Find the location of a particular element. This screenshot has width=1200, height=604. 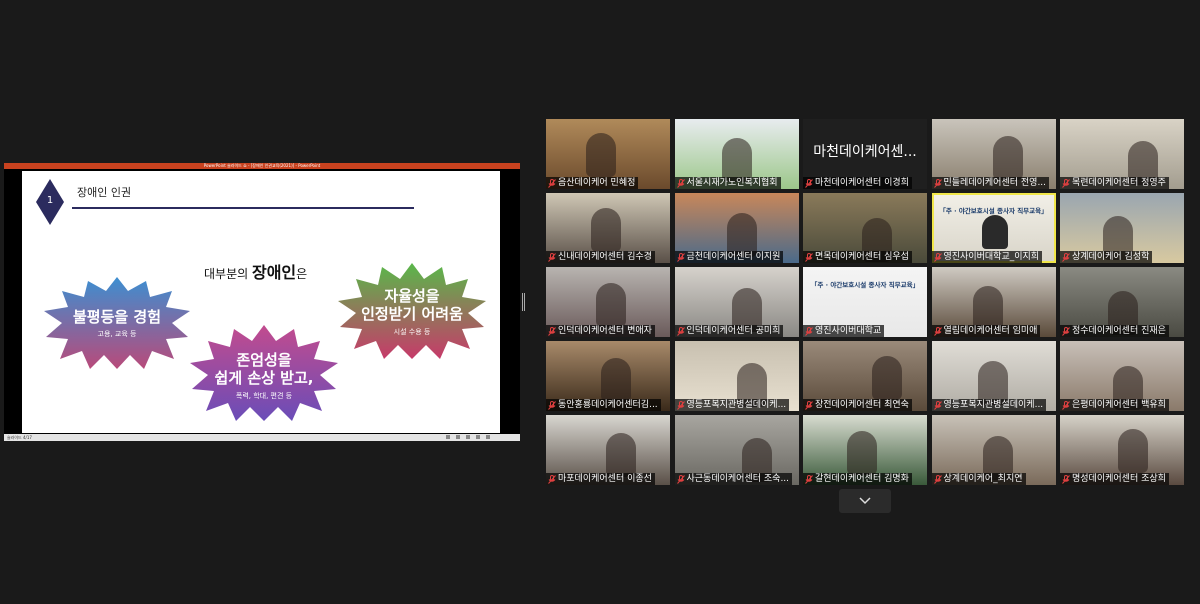

burst-autonomy-line2: 인정받기 어려움 is located at coordinates (412, 314).